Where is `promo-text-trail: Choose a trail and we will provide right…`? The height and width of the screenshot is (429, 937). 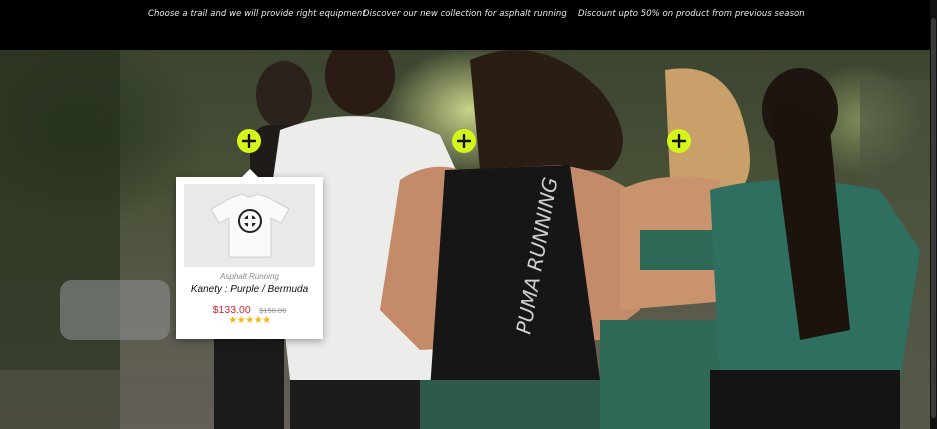 promo-text-trail: Choose a trail and we will provide right… is located at coordinates (257, 14).